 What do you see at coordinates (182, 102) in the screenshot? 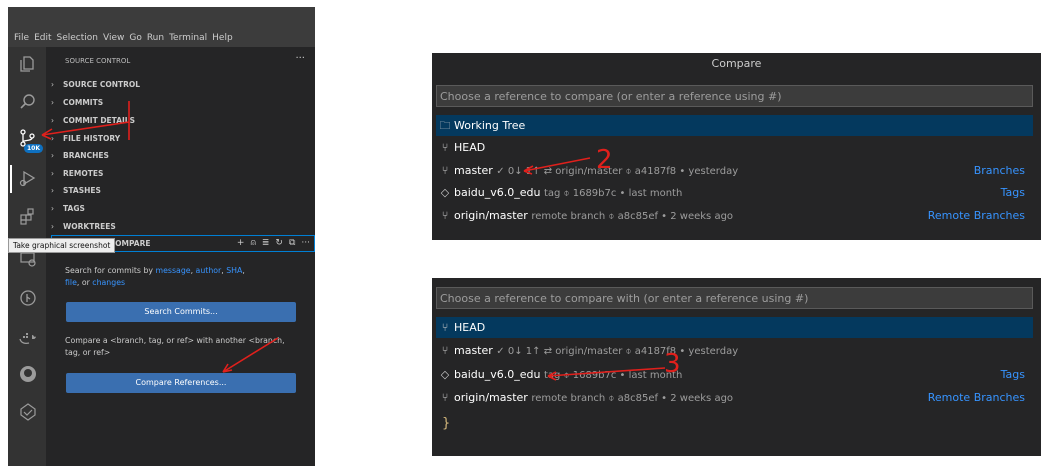
I see `section-commits: › COMMITS` at bounding box center [182, 102].